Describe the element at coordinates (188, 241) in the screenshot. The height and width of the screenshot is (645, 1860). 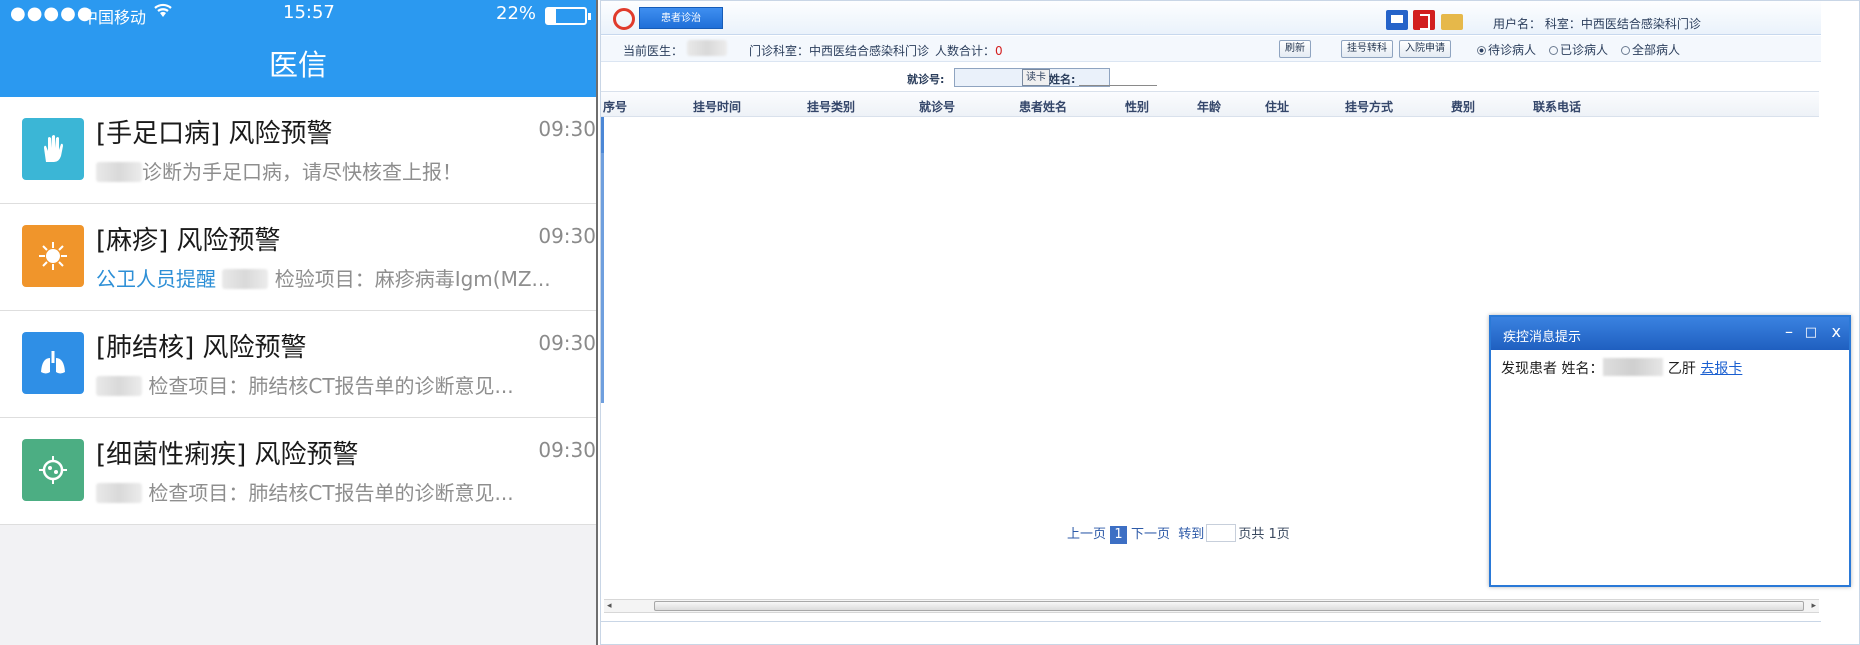
I see `message-title: [麻疹] 风险预警` at that location.